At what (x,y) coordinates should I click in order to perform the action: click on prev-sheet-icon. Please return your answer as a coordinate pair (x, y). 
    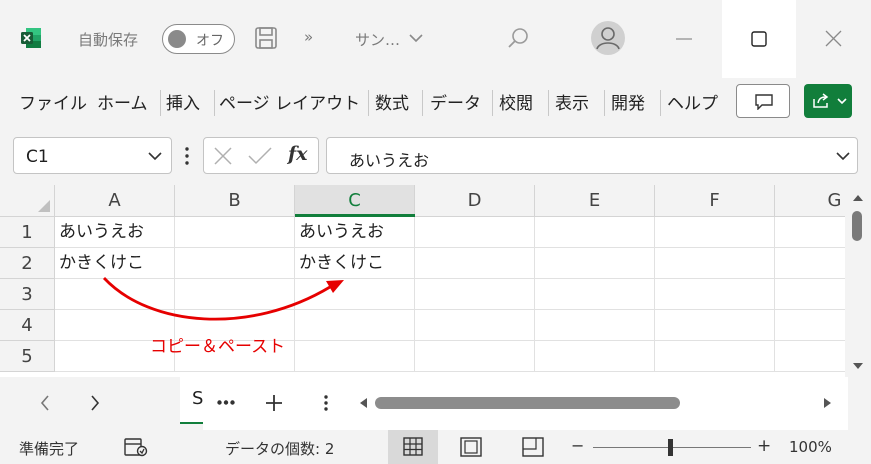
    Looking at the image, I should click on (45, 403).